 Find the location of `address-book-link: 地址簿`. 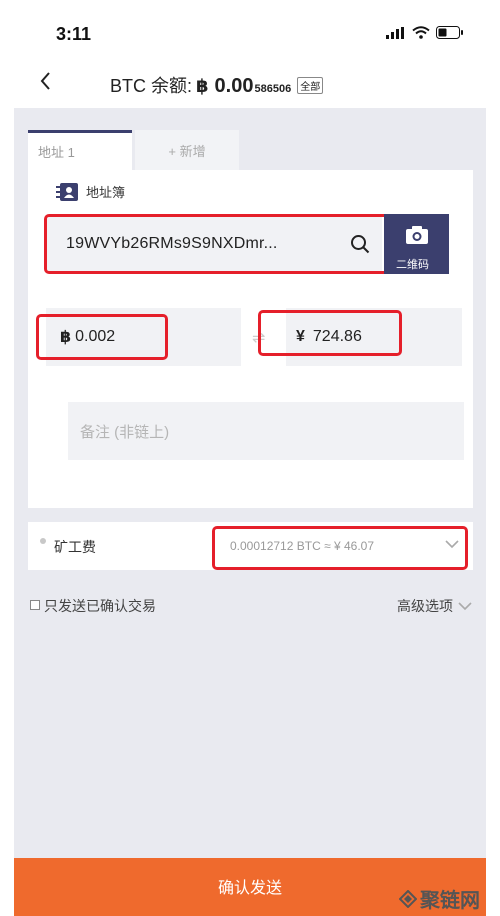

address-book-link: 地址簿 is located at coordinates (90, 191).